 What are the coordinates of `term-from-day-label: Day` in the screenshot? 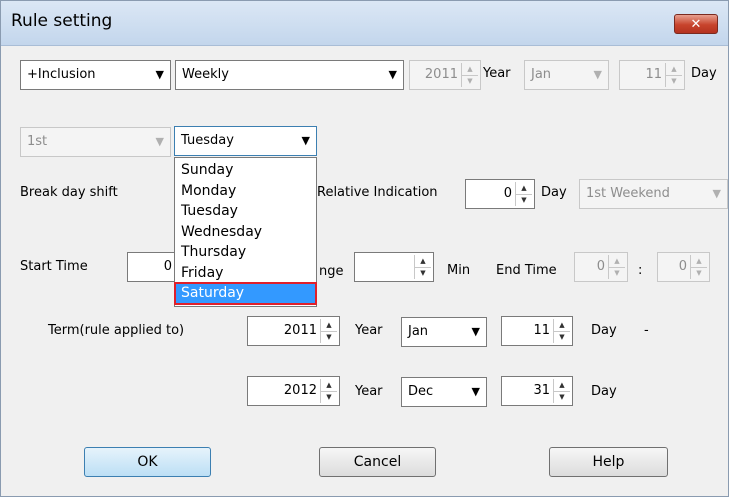 It's located at (604, 330).